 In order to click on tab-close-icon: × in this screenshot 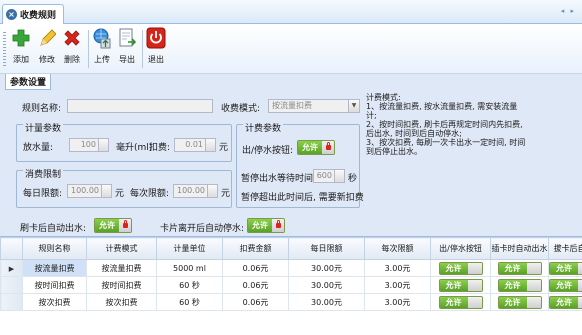, I will do `click(11, 14)`.